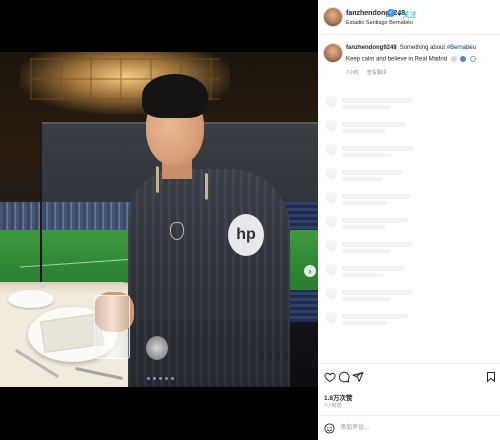  Describe the element at coordinates (375, 13) in the screenshot. I see `author-username: fanzhendong9248` at that location.